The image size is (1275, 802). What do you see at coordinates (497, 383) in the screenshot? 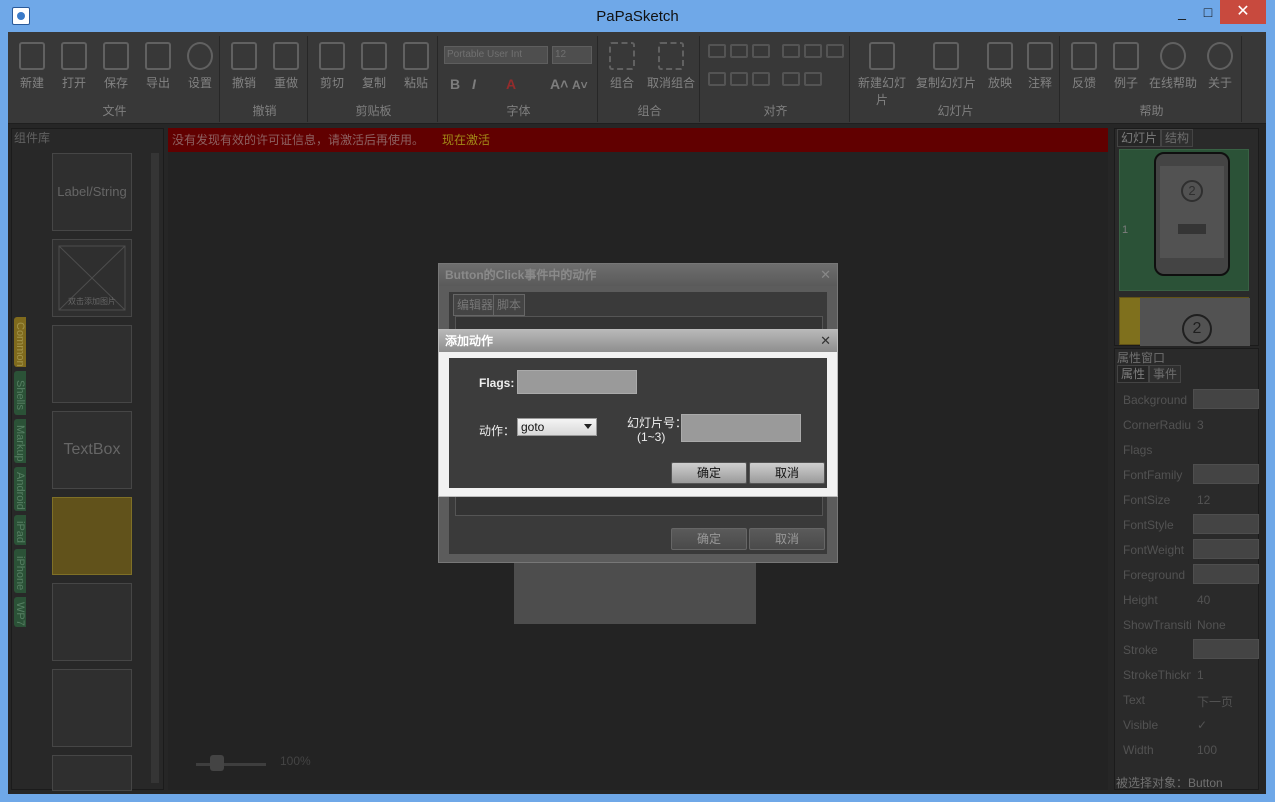
I see `flags-label: Flags:` at bounding box center [497, 383].